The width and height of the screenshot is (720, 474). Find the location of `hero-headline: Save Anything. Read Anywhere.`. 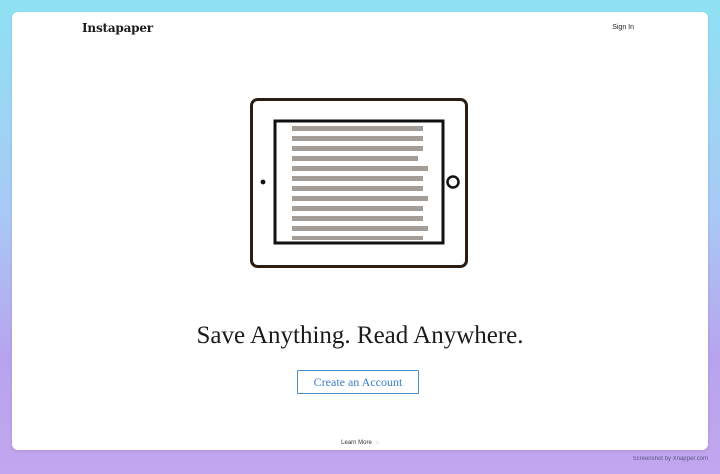

hero-headline: Save Anything. Read Anywhere. is located at coordinates (360, 335).